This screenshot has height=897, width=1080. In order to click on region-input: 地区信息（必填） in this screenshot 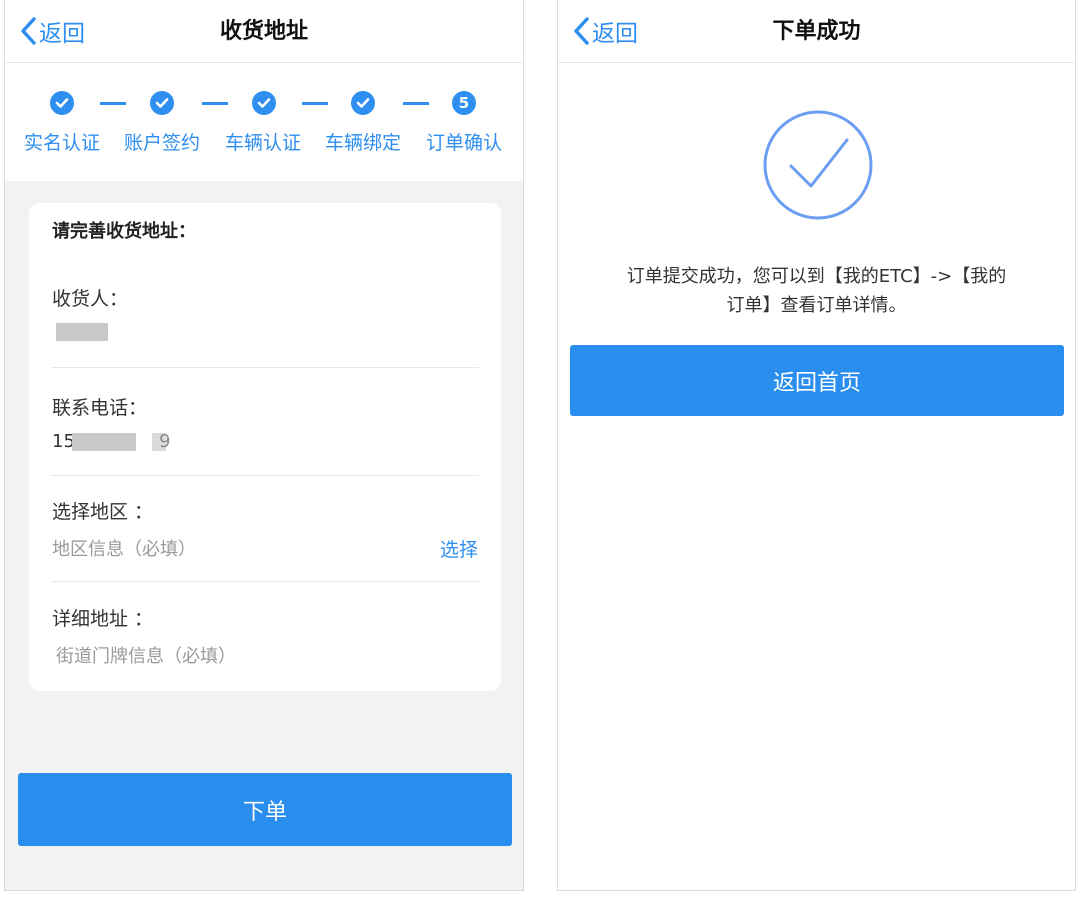, I will do `click(124, 550)`.